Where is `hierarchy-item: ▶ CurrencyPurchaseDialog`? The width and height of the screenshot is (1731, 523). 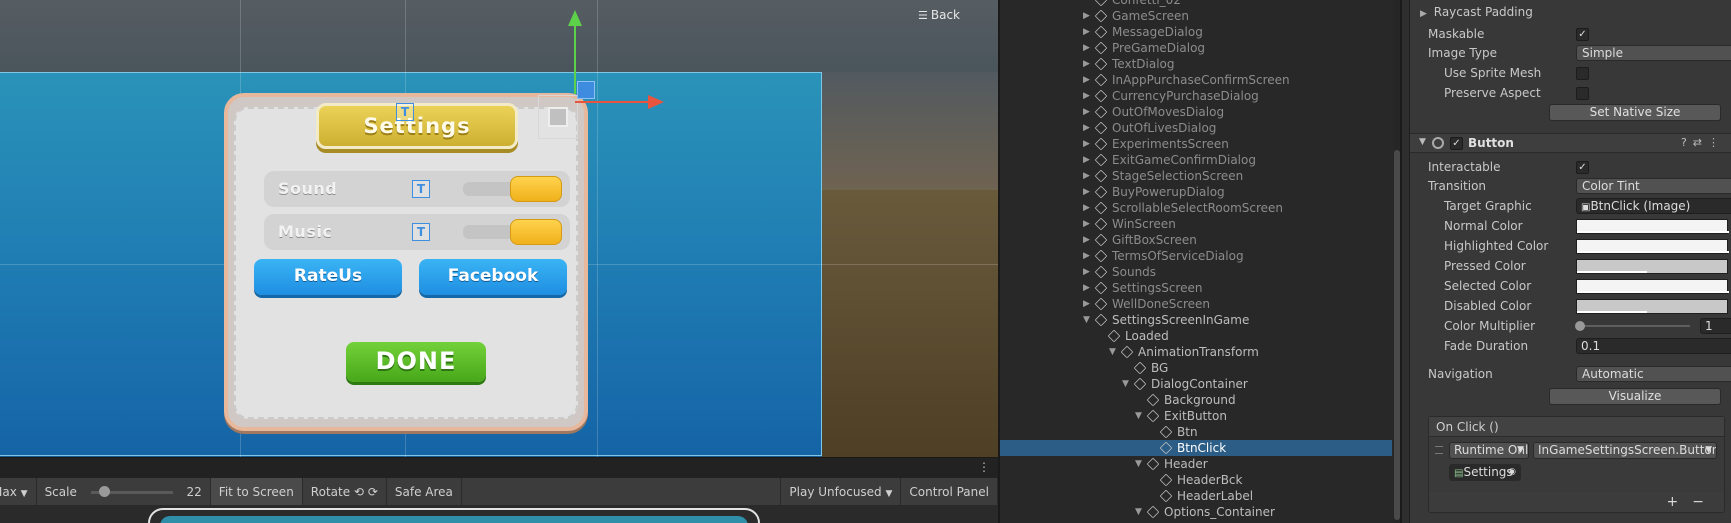 hierarchy-item: ▶ CurrencyPurchaseDialog is located at coordinates (1196, 96).